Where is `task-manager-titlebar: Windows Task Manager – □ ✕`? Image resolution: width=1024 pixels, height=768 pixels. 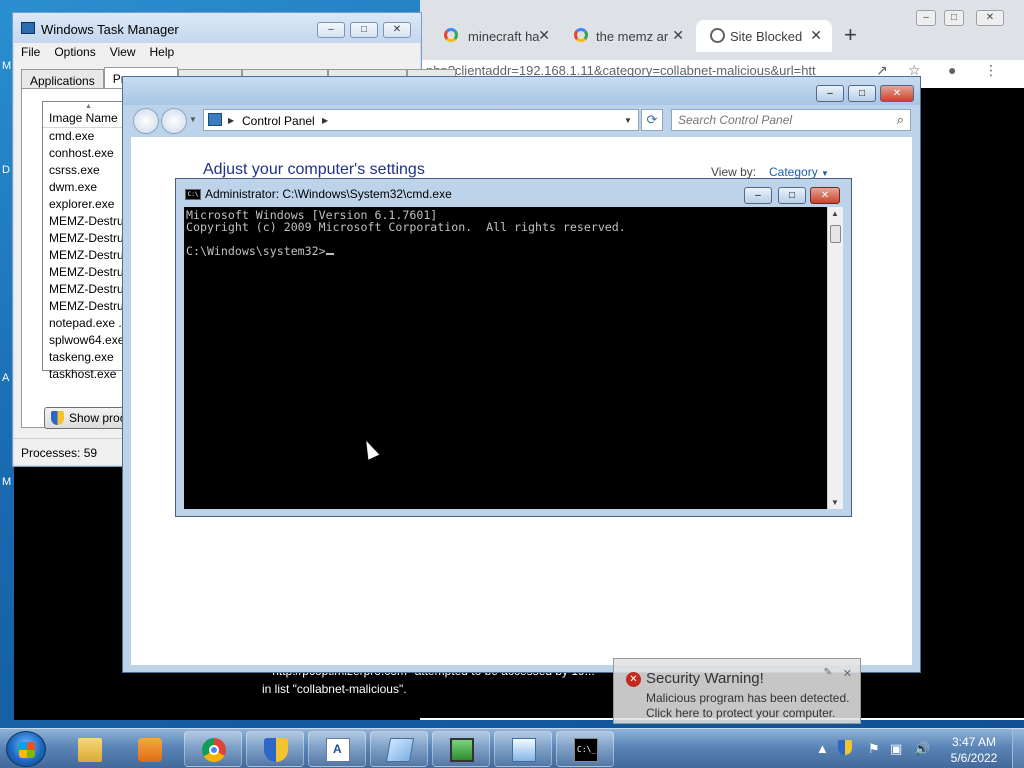
task-manager-titlebar: Windows Task Manager – □ ✕ is located at coordinates (217, 28).